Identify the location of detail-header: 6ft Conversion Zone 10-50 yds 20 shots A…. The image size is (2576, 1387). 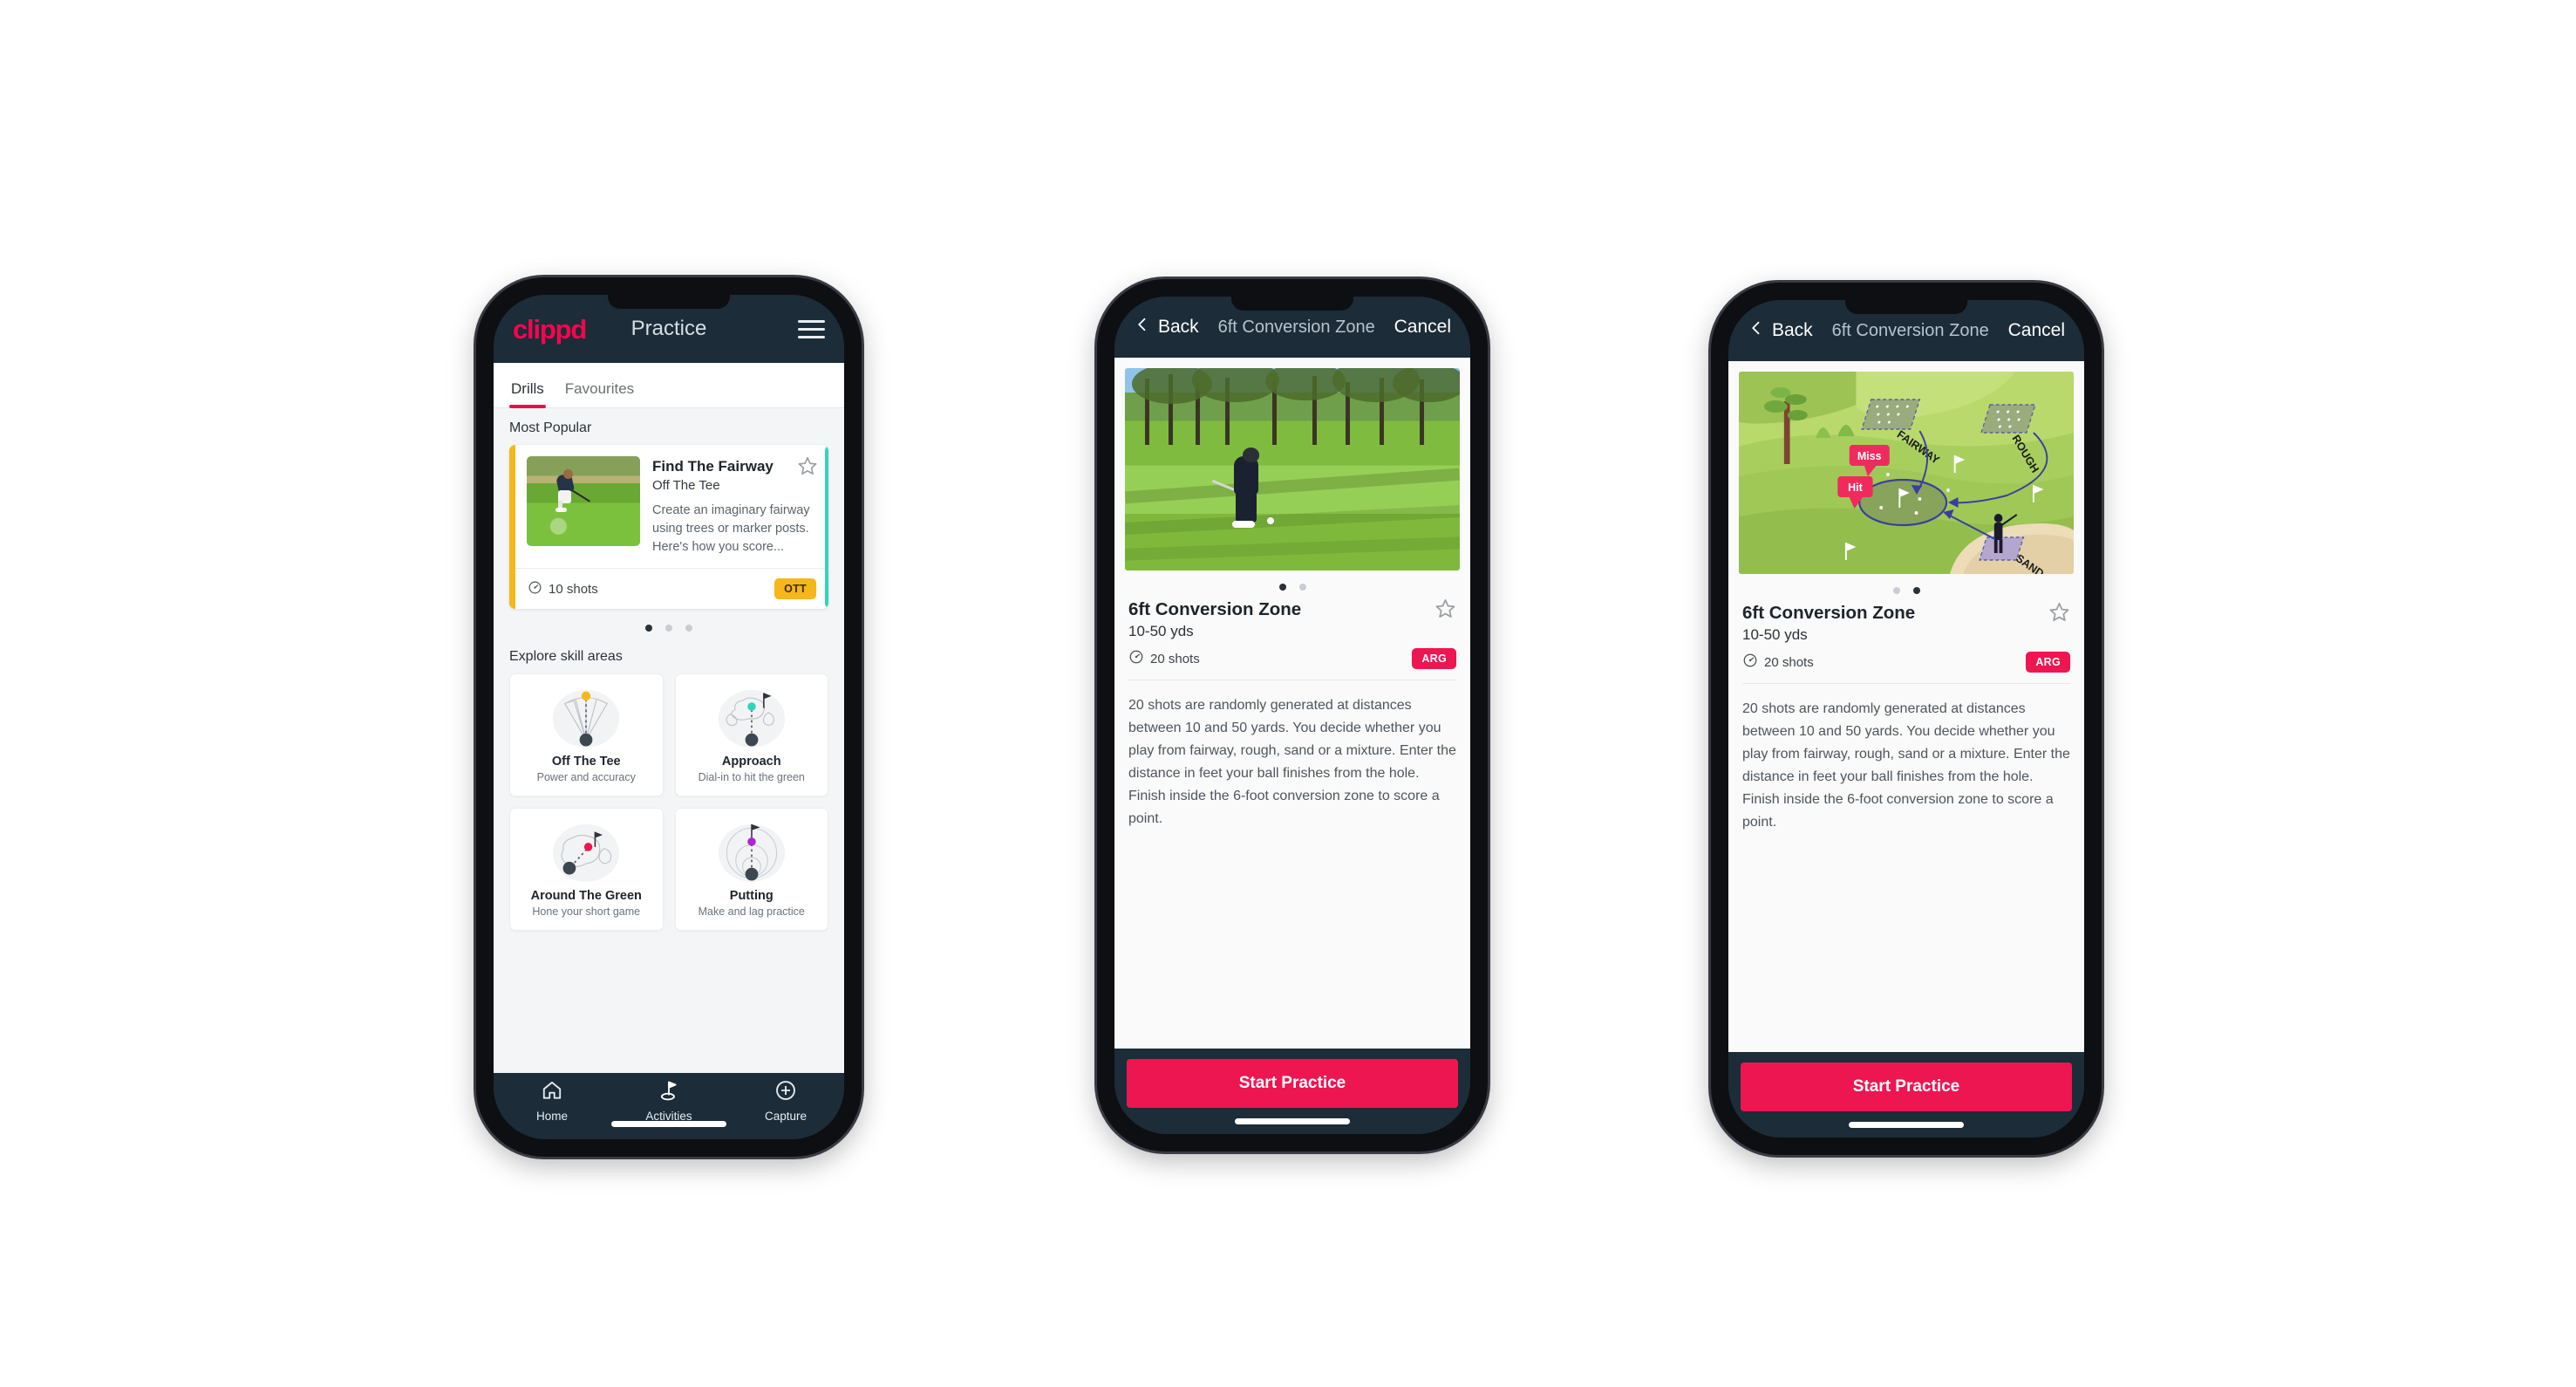
(1292, 632).